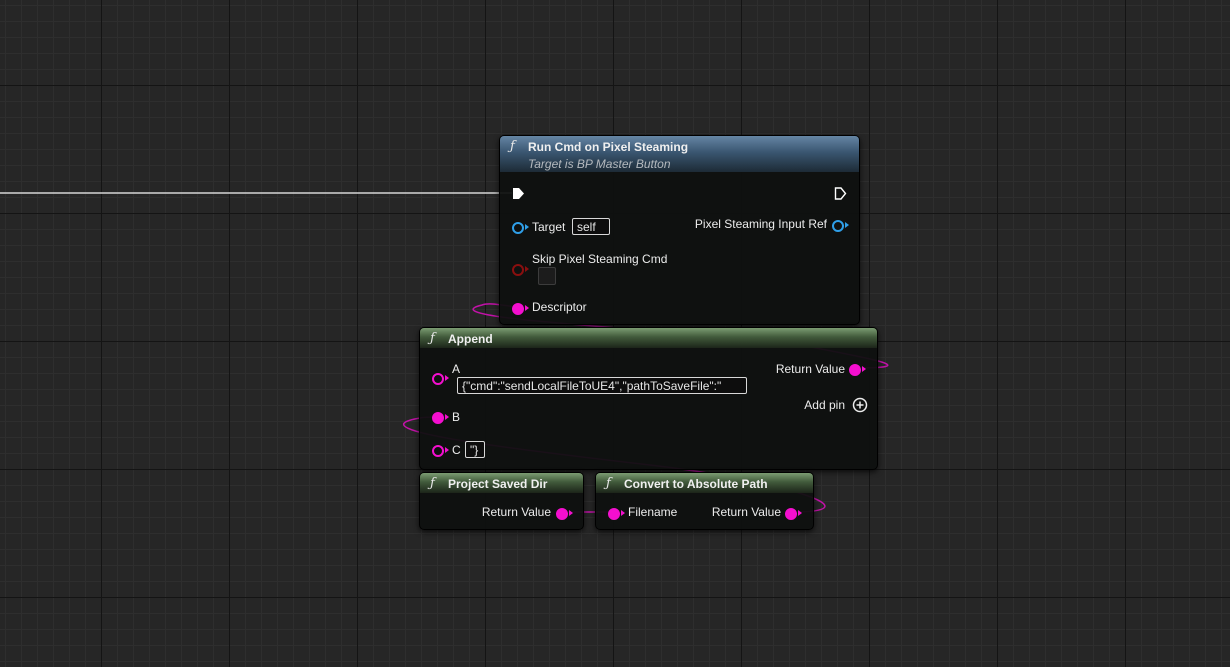  Describe the element at coordinates (518, 270) in the screenshot. I see `skip-cmd-pin-icon` at that location.